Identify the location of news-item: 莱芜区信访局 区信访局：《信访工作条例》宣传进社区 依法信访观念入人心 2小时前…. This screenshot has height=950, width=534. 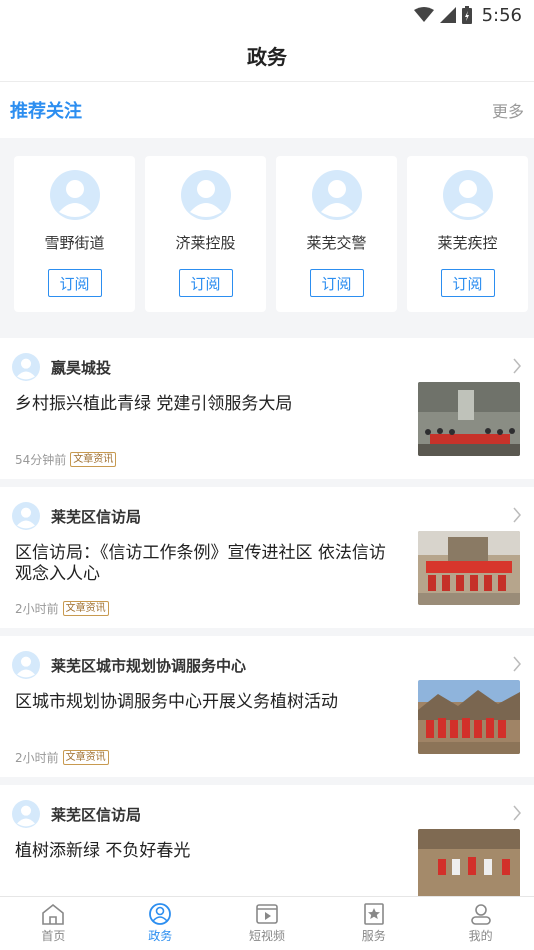
(267, 557).